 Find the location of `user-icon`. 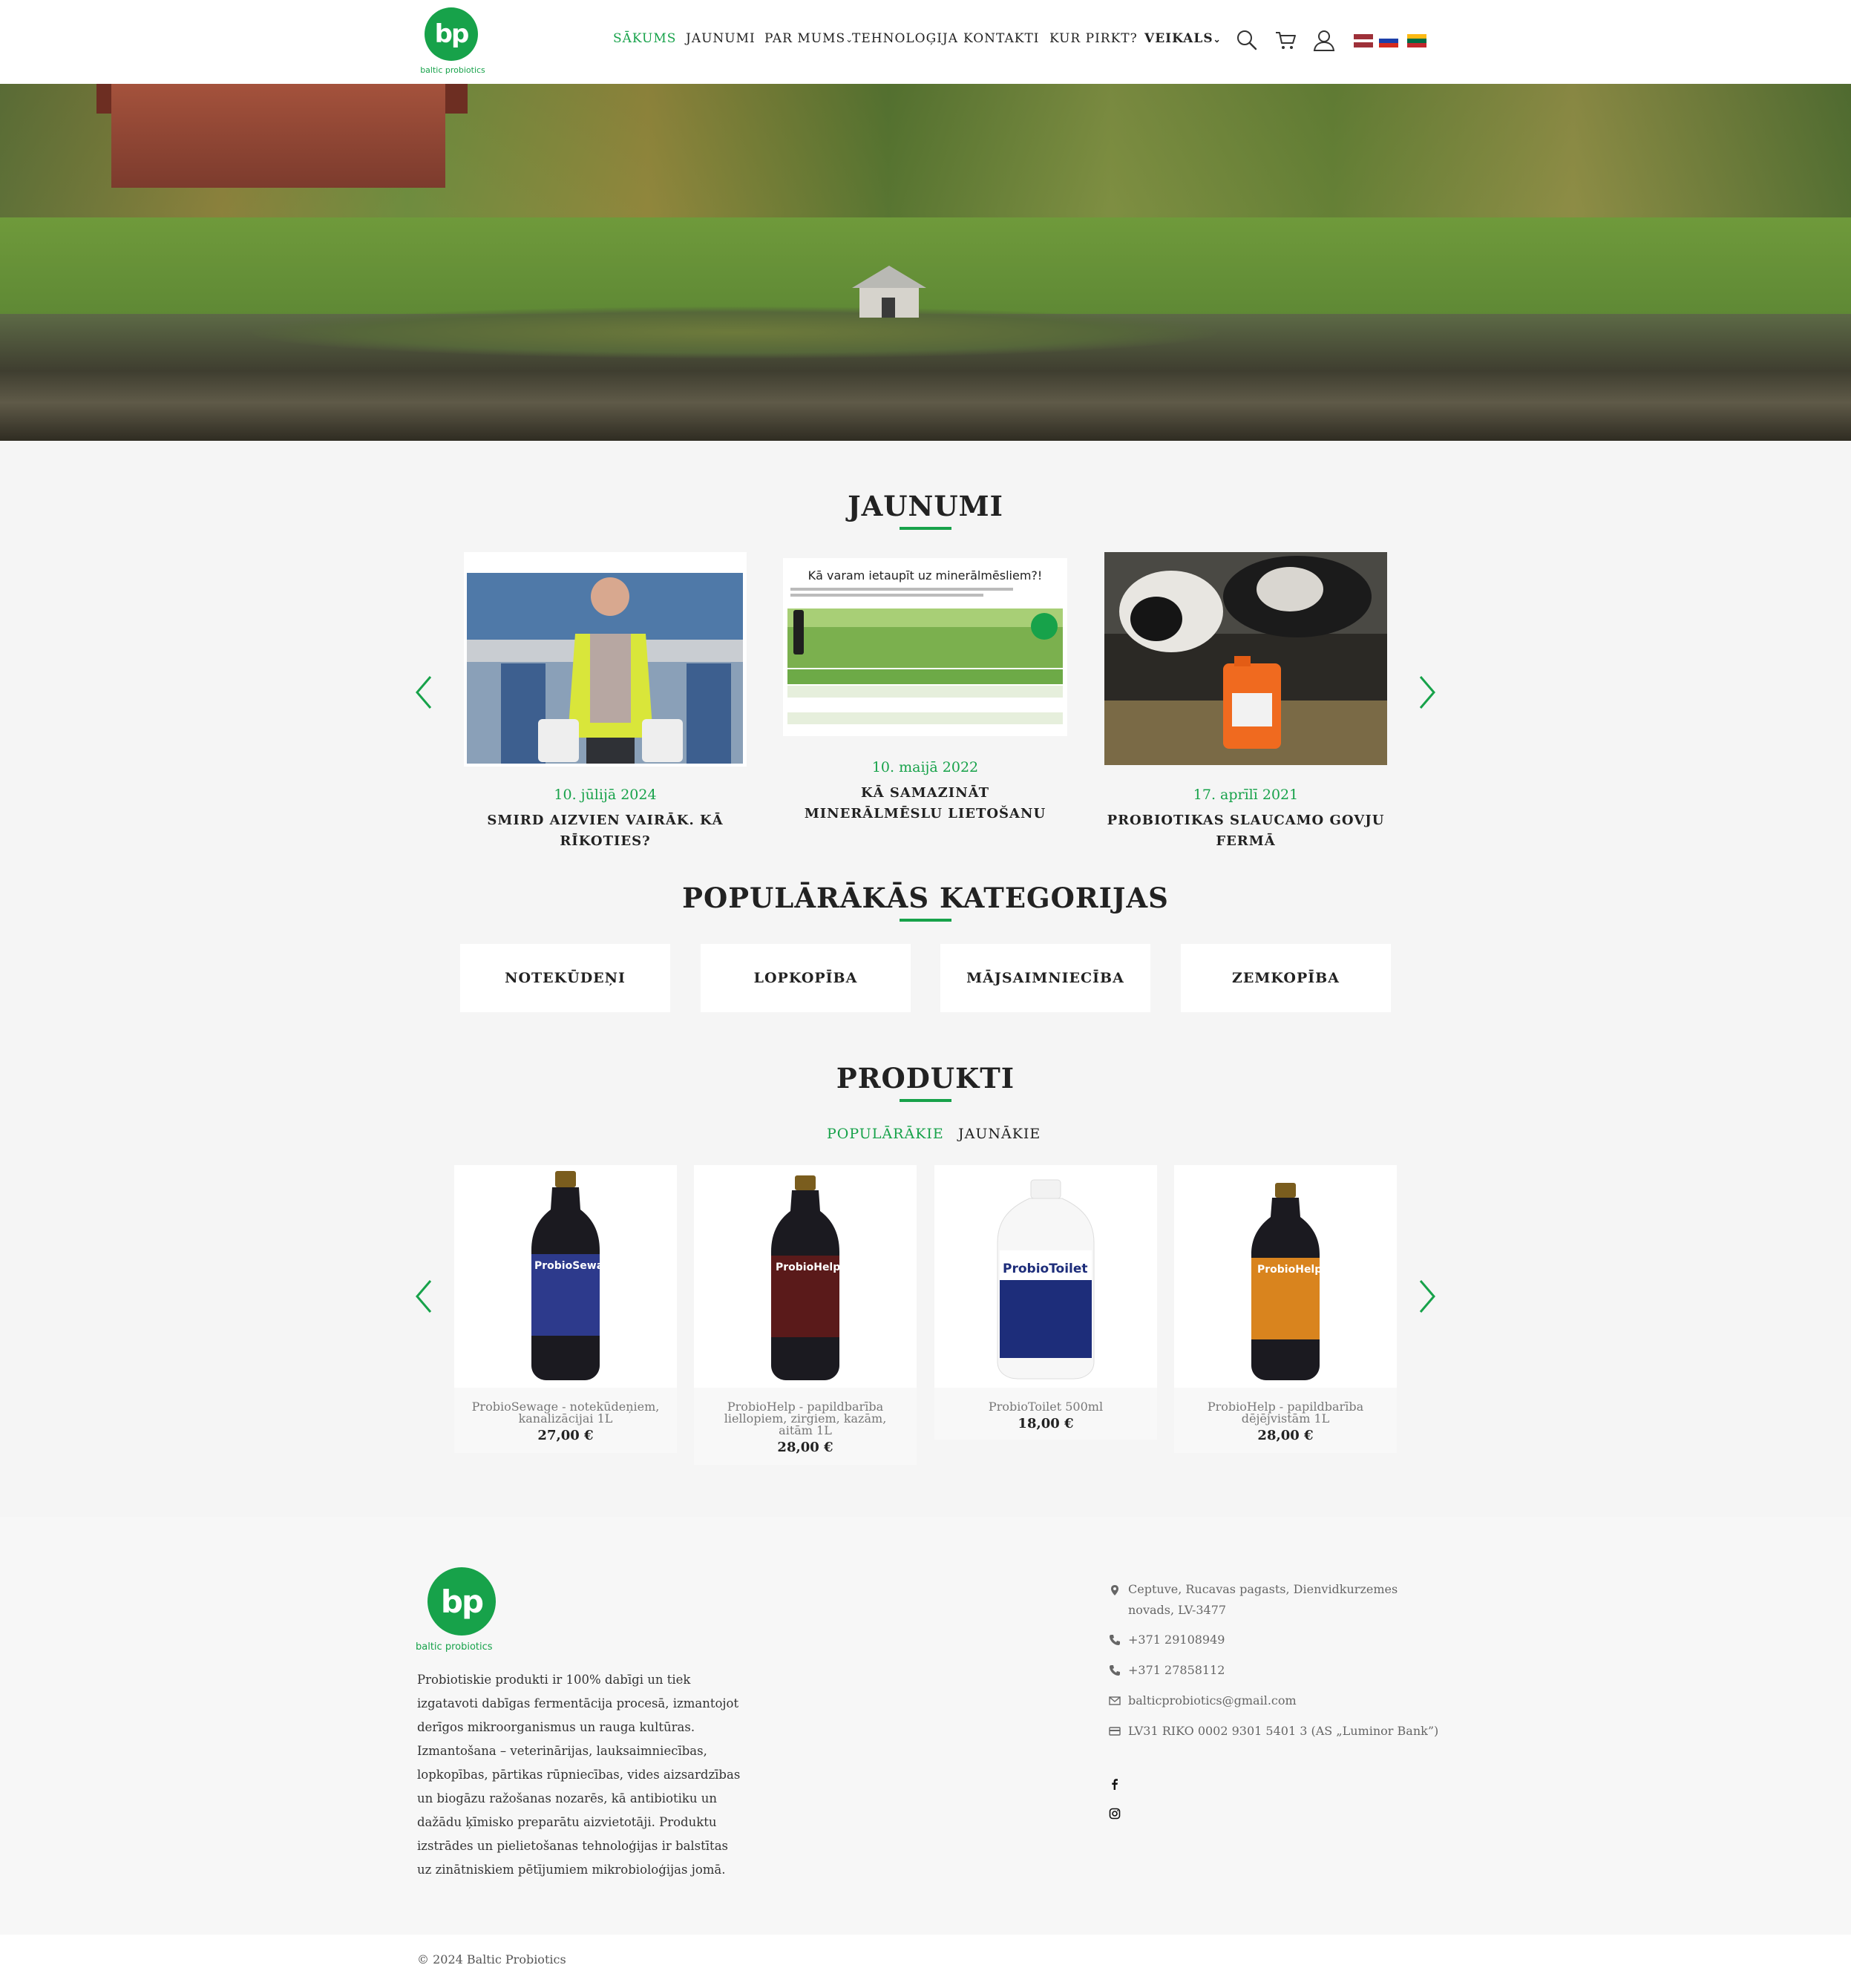

user-icon is located at coordinates (1324, 40).